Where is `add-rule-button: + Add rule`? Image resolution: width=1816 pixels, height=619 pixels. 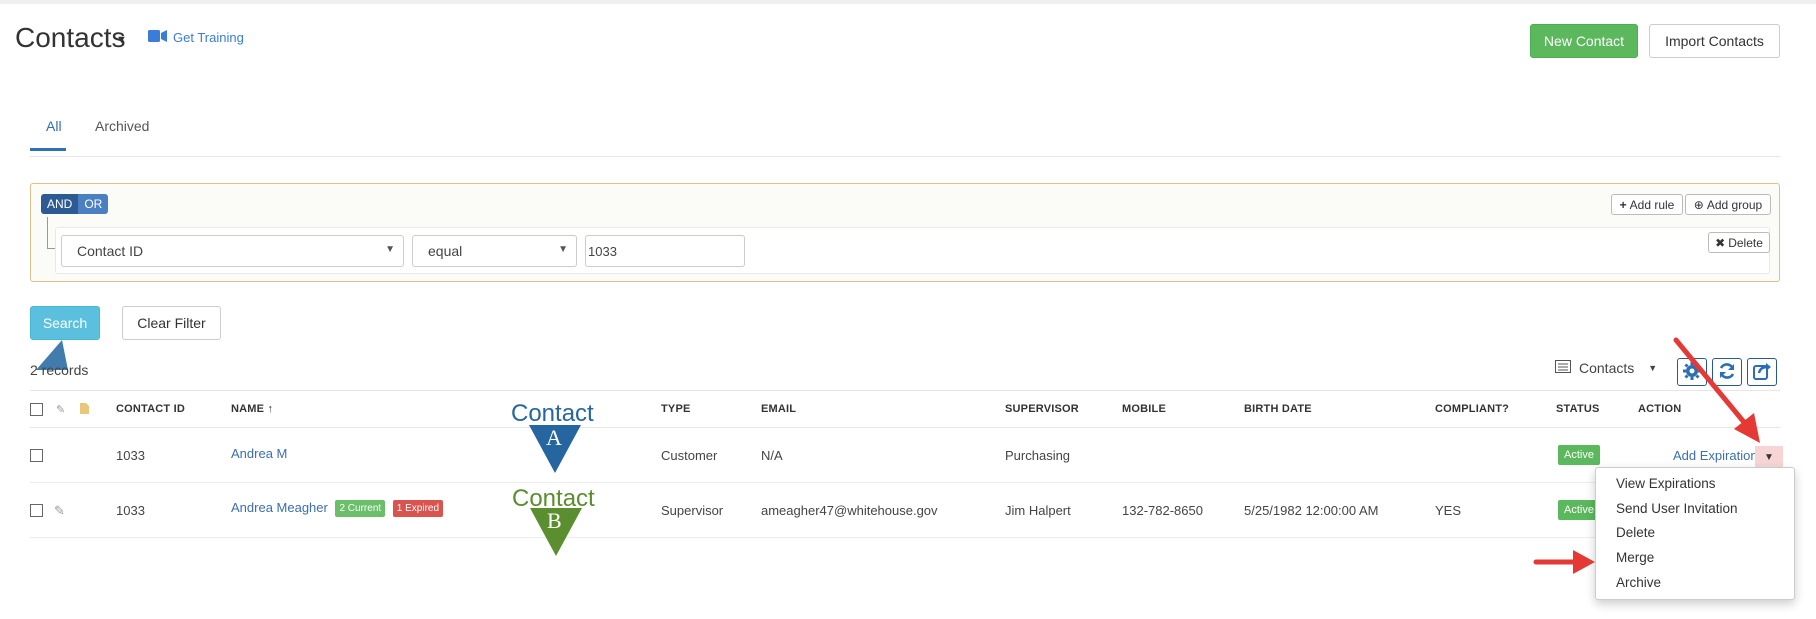 add-rule-button: + Add rule is located at coordinates (1647, 204).